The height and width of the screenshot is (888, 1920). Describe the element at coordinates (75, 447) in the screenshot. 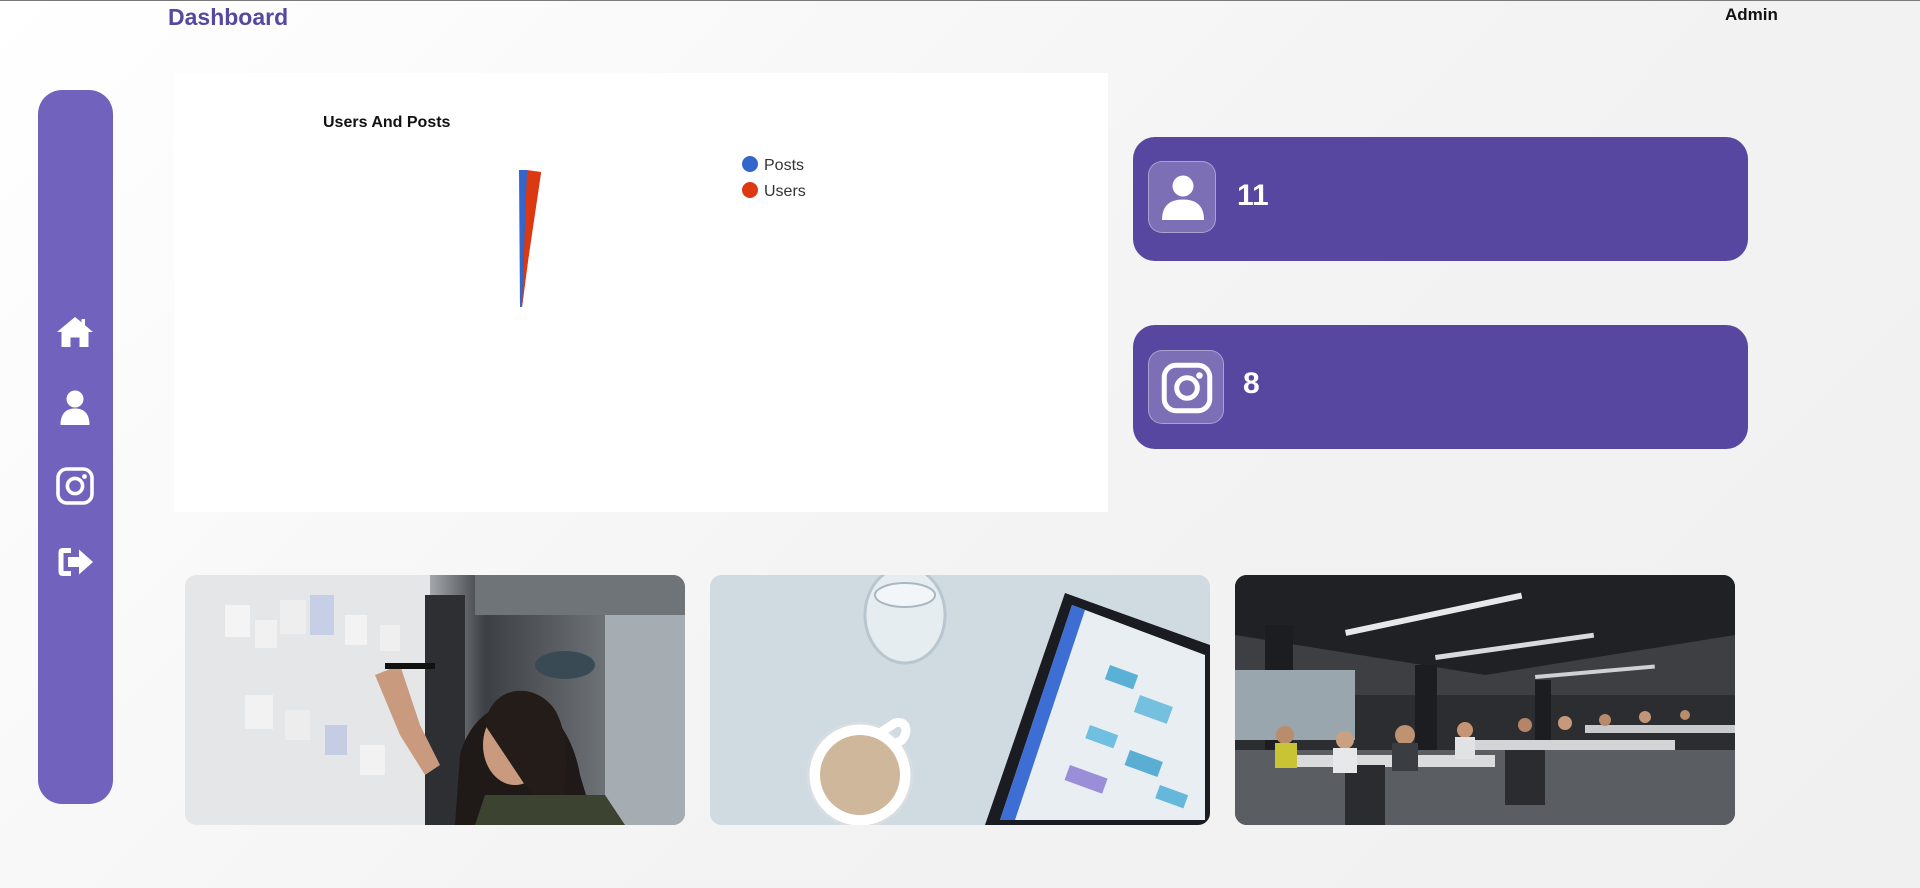

I see `sidebar` at that location.